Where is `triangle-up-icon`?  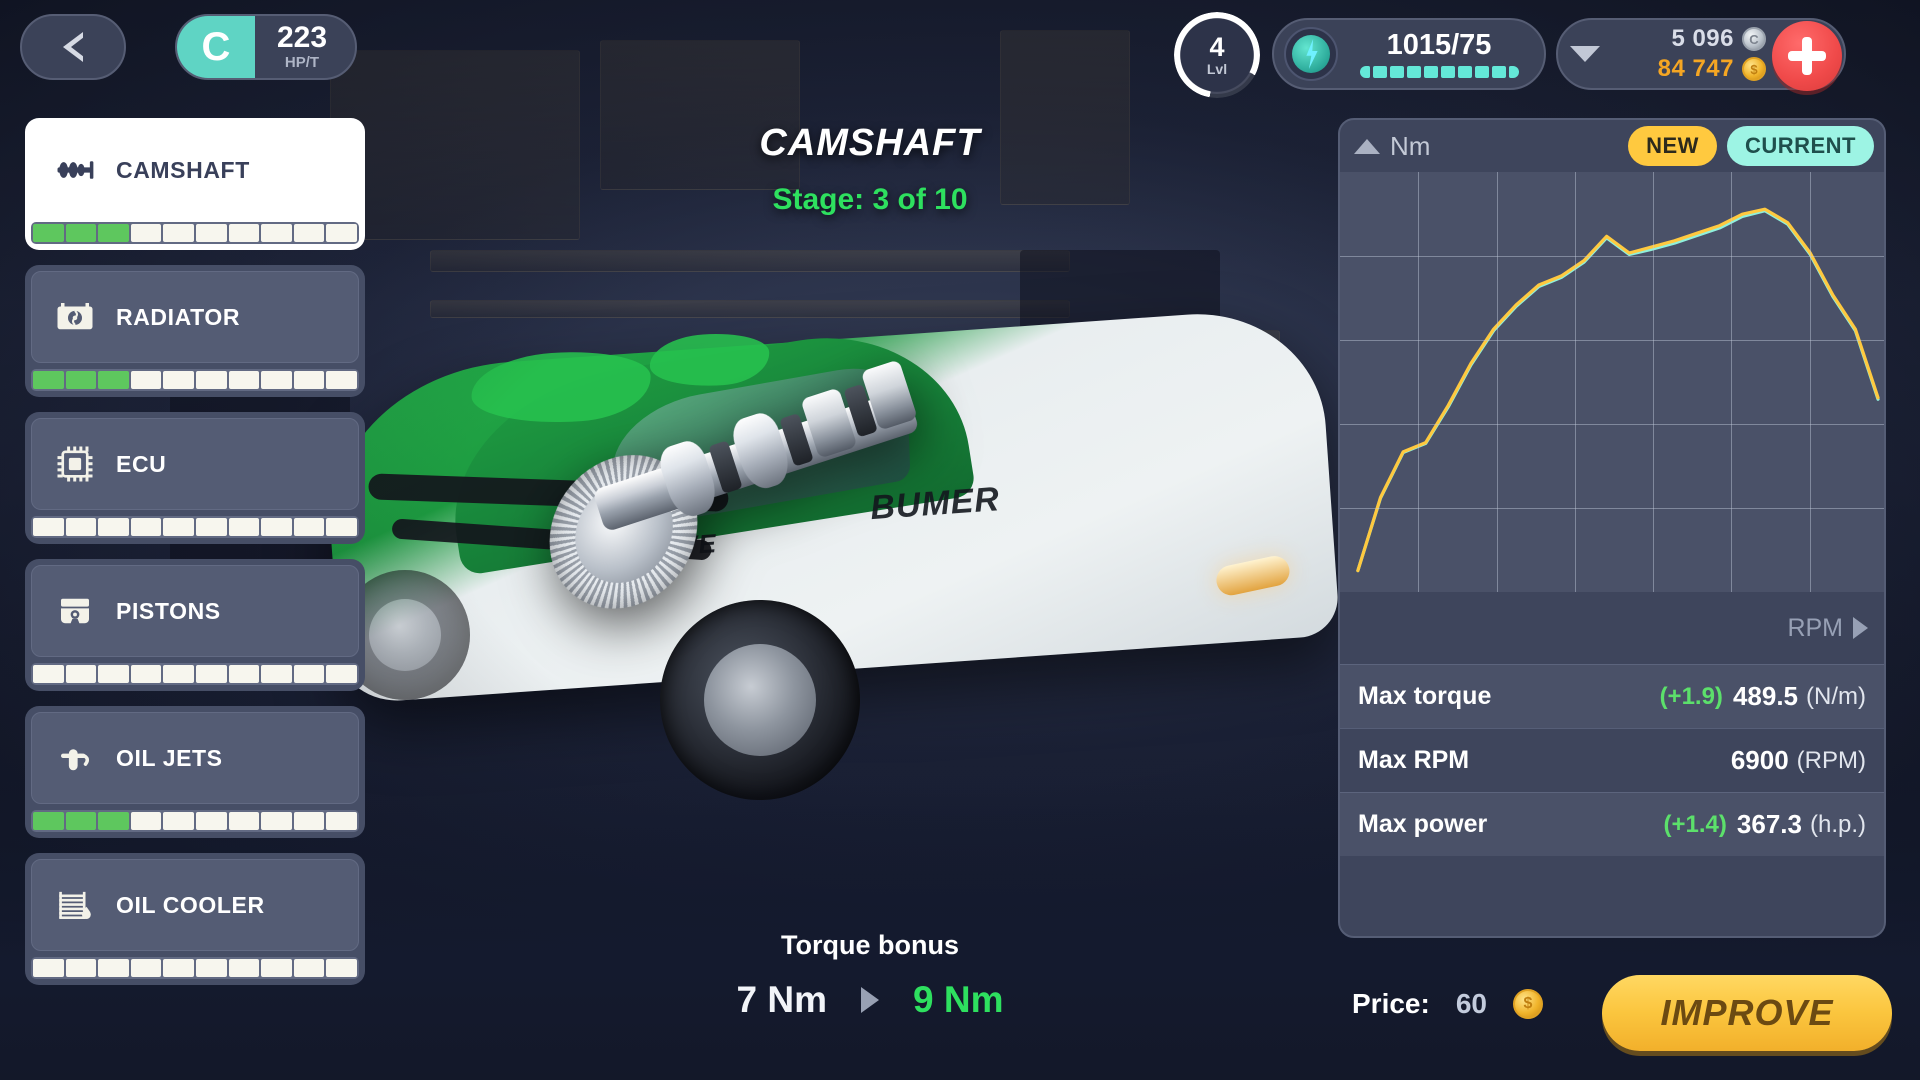
triangle-up-icon is located at coordinates (1367, 146).